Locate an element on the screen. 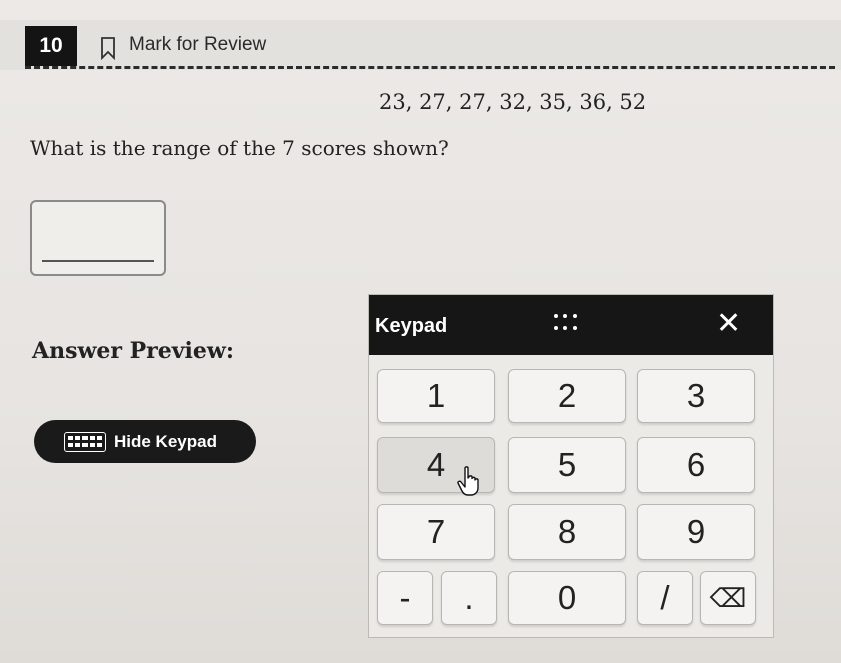  key-8: 8 is located at coordinates (567, 532).